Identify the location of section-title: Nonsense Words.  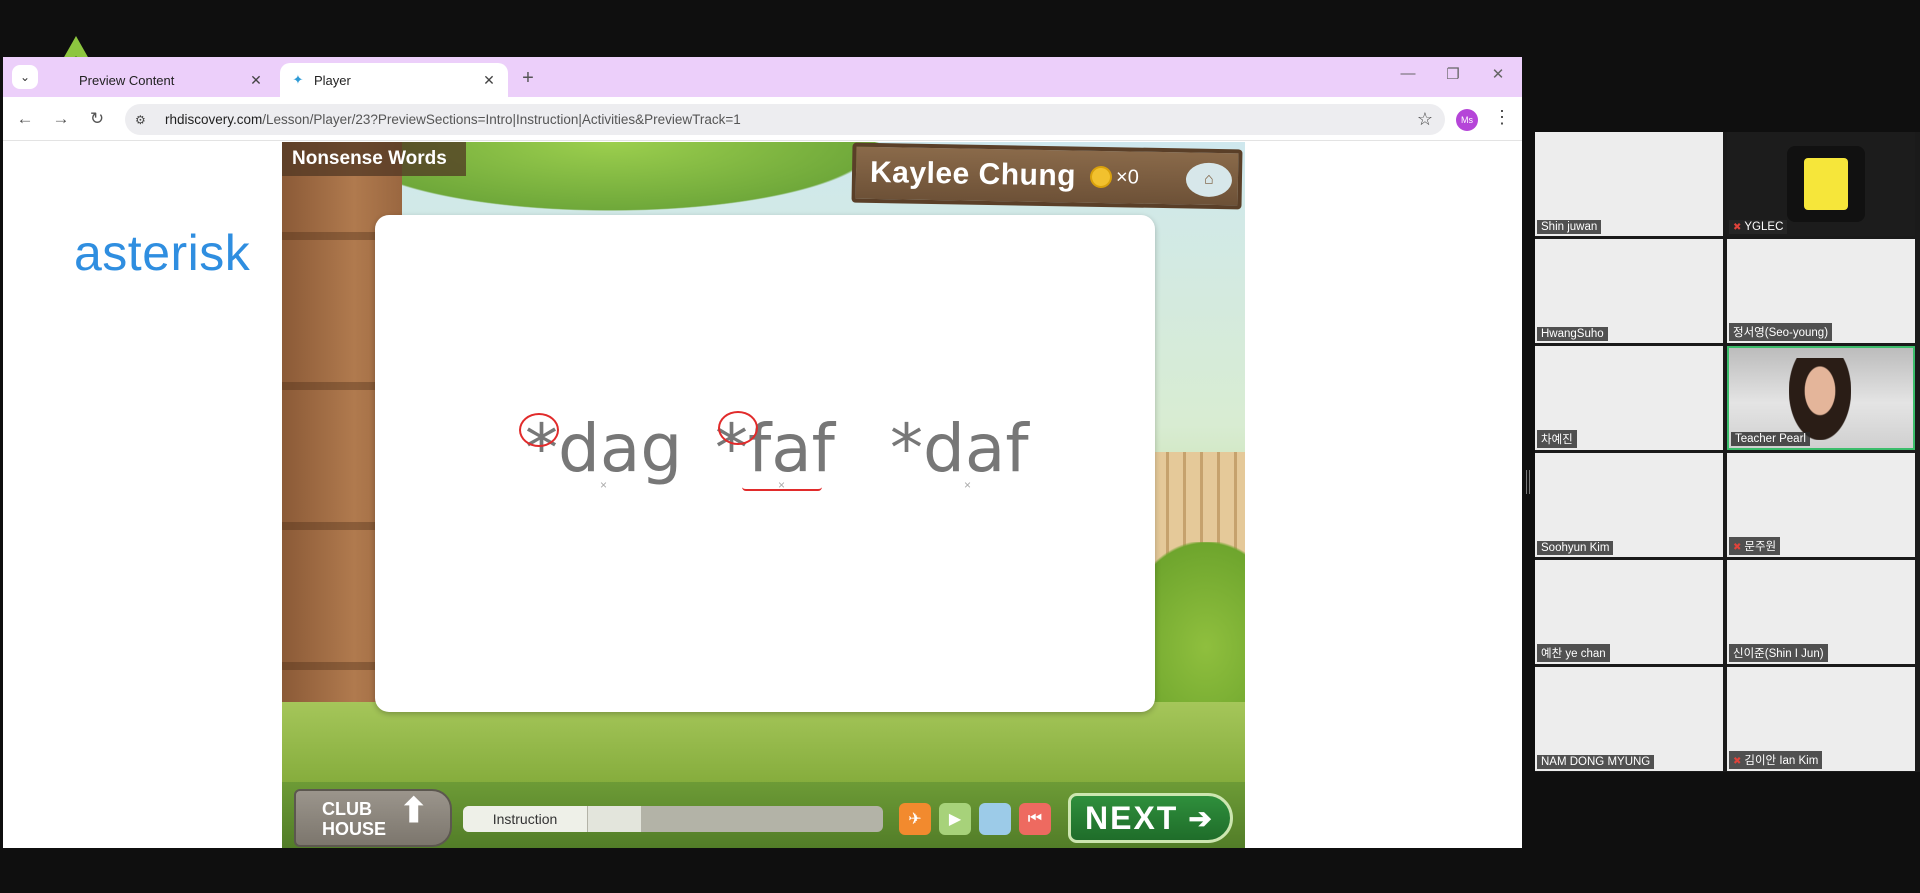
(374, 159).